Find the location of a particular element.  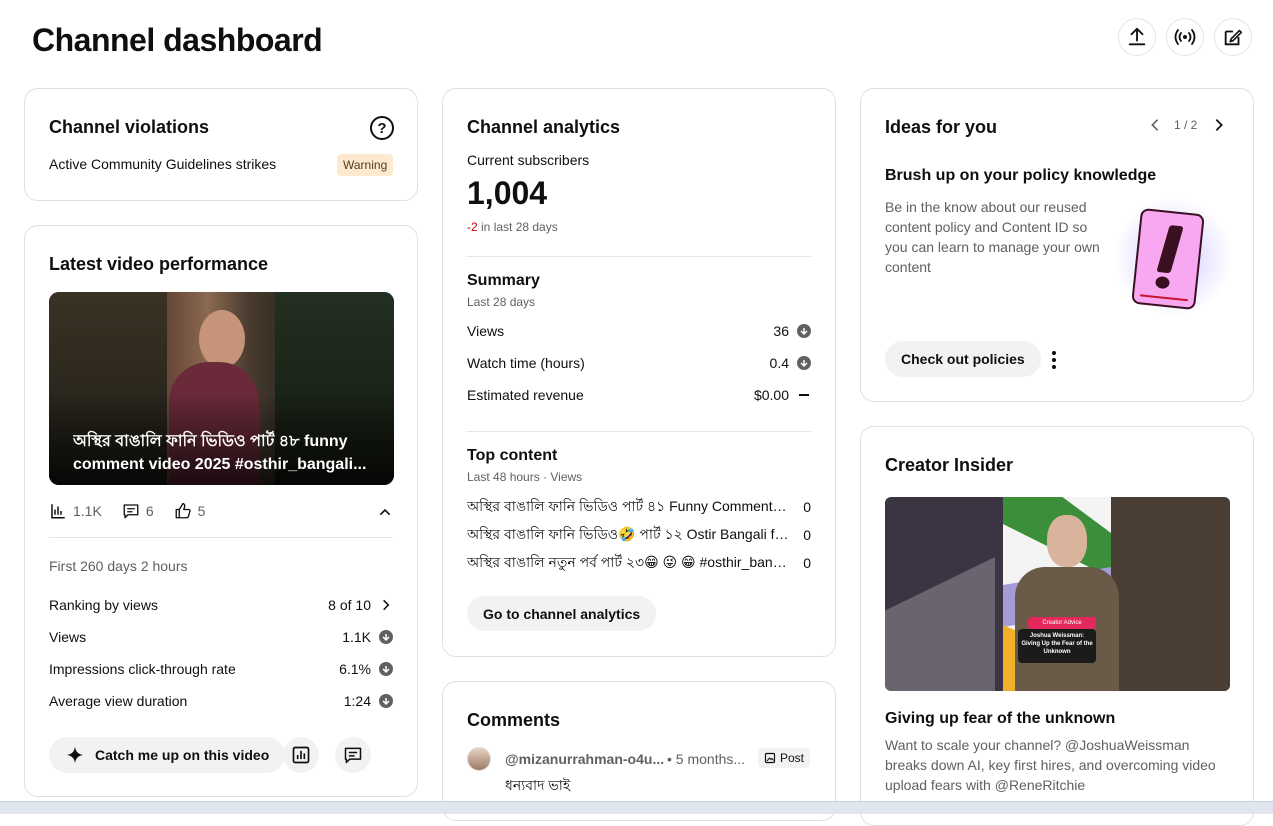

dash-icon is located at coordinates (804, 395).